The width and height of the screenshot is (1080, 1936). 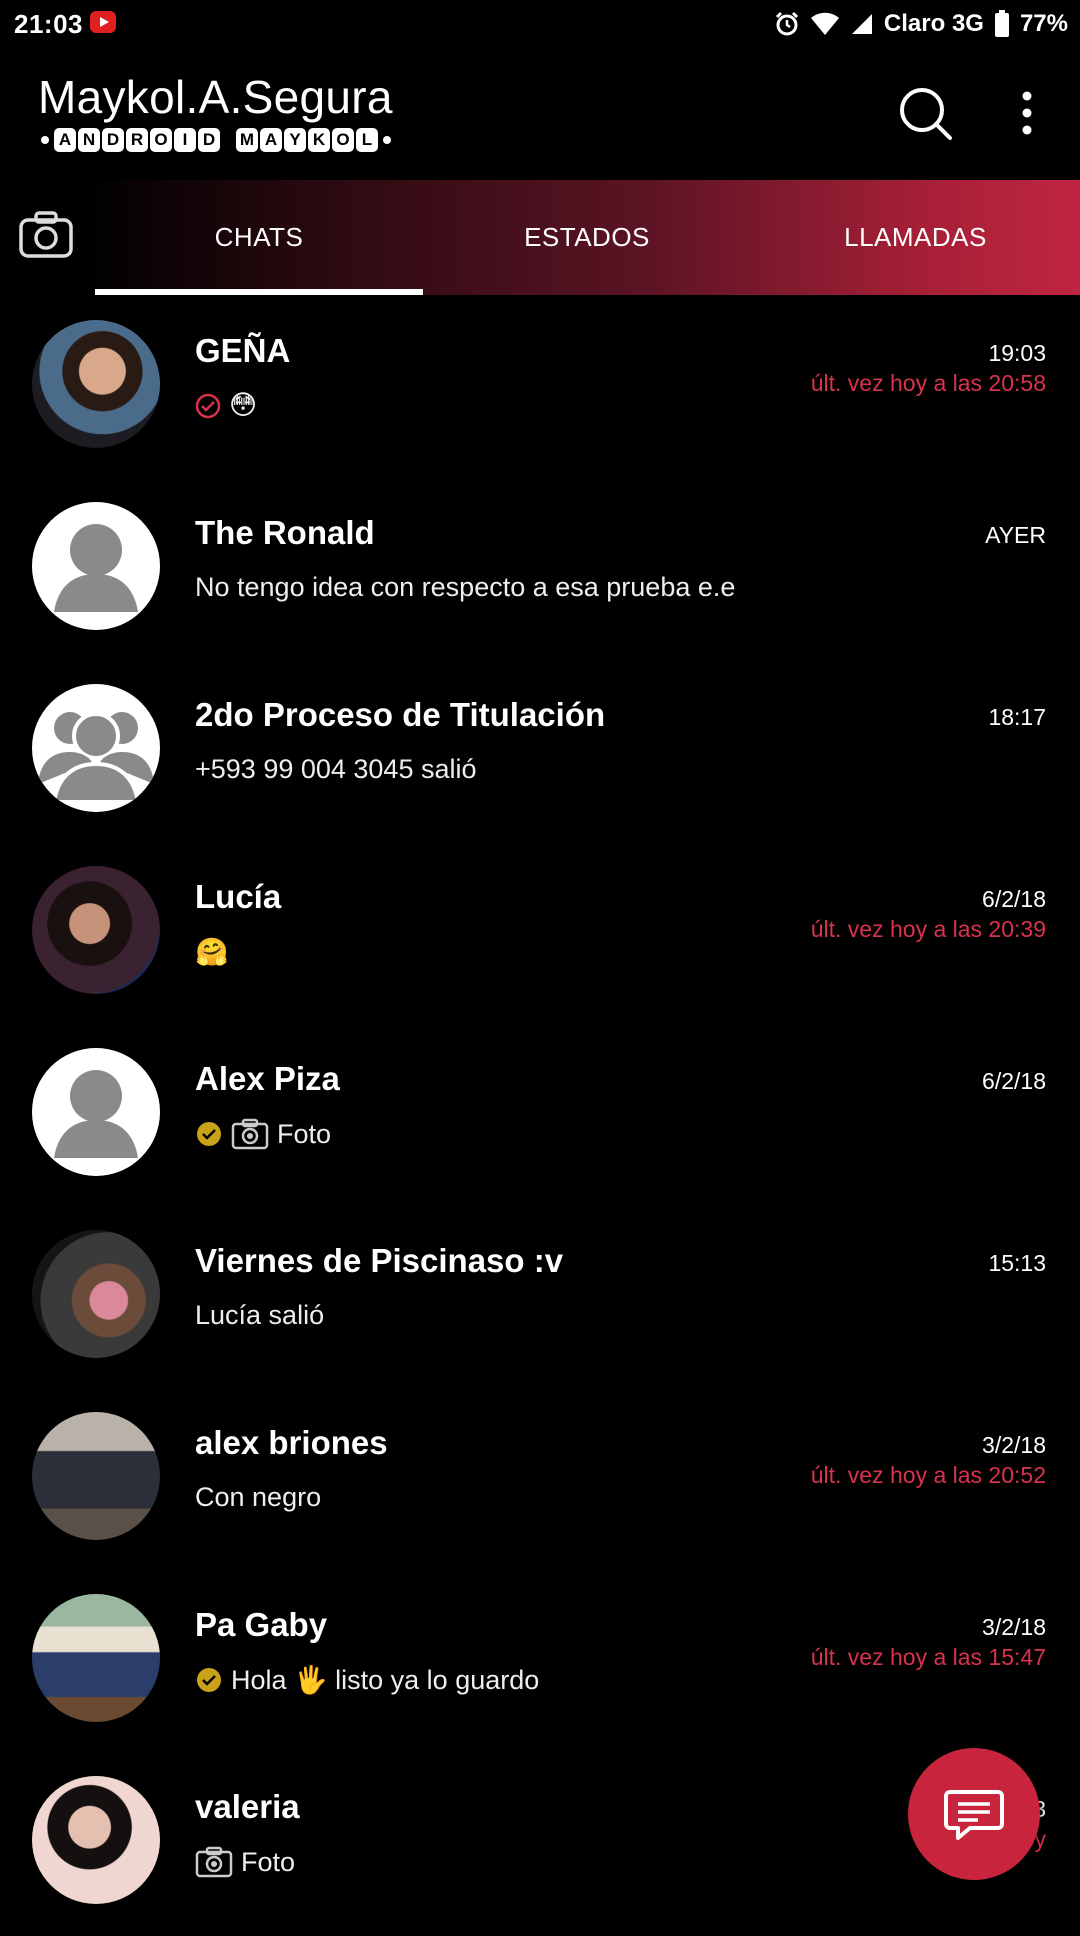 I want to click on tab-bar: CHATS ESTADOS LLAMADAS, so click(x=540, y=237).